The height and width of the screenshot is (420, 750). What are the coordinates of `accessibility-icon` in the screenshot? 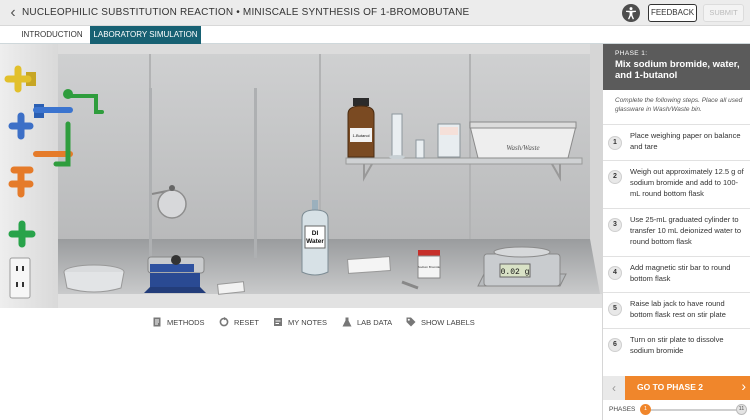 It's located at (631, 13).